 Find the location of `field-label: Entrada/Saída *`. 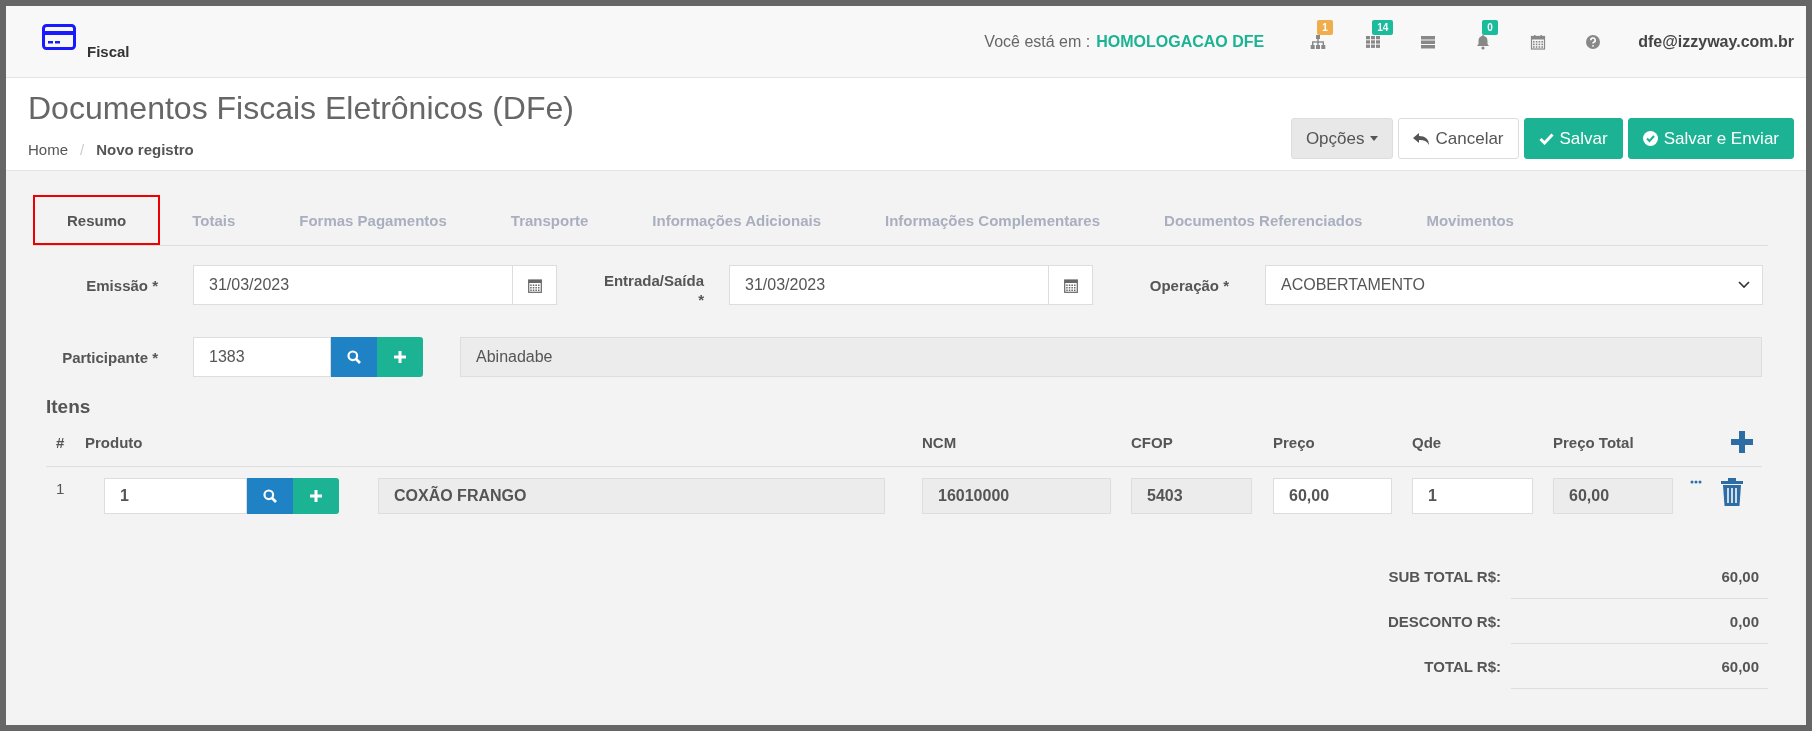

field-label: Entrada/Saída * is located at coordinates (653, 290).